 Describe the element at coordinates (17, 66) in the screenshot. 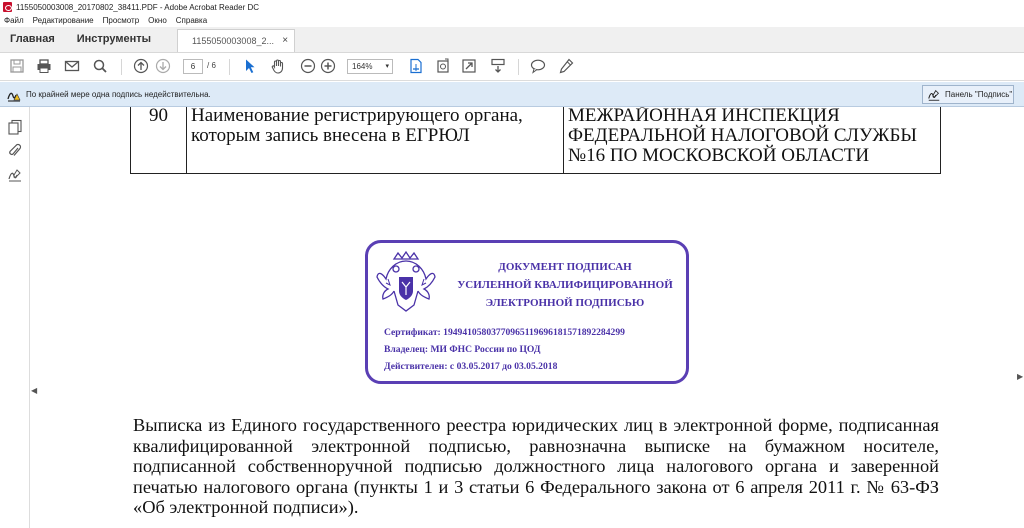

I see `save-icon` at that location.